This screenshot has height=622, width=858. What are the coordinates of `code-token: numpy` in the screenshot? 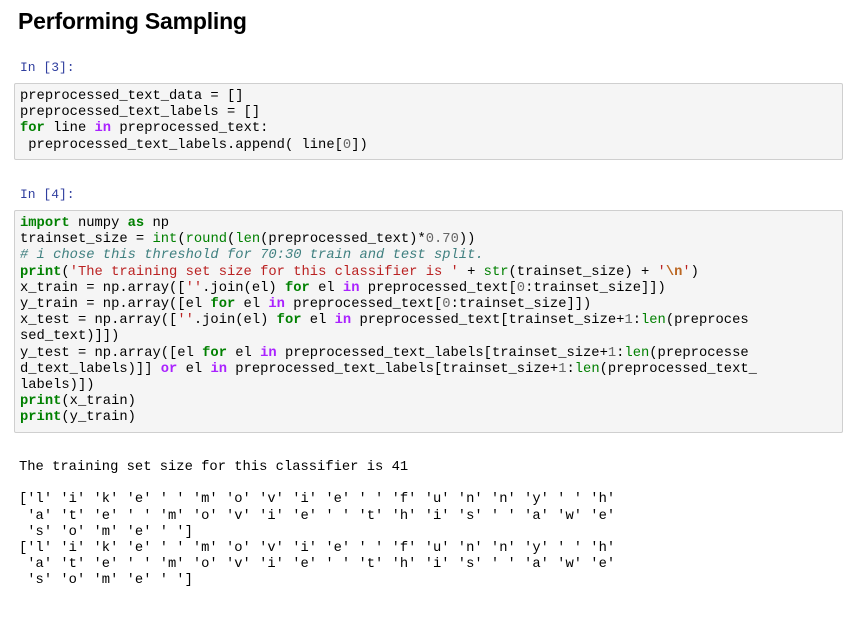 It's located at (98, 223).